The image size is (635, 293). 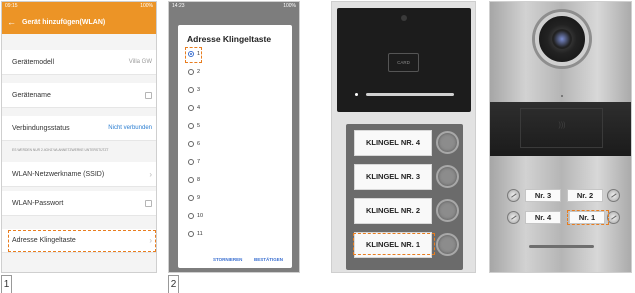 What do you see at coordinates (11, 6) in the screenshot?
I see `status-time: 09:15` at bounding box center [11, 6].